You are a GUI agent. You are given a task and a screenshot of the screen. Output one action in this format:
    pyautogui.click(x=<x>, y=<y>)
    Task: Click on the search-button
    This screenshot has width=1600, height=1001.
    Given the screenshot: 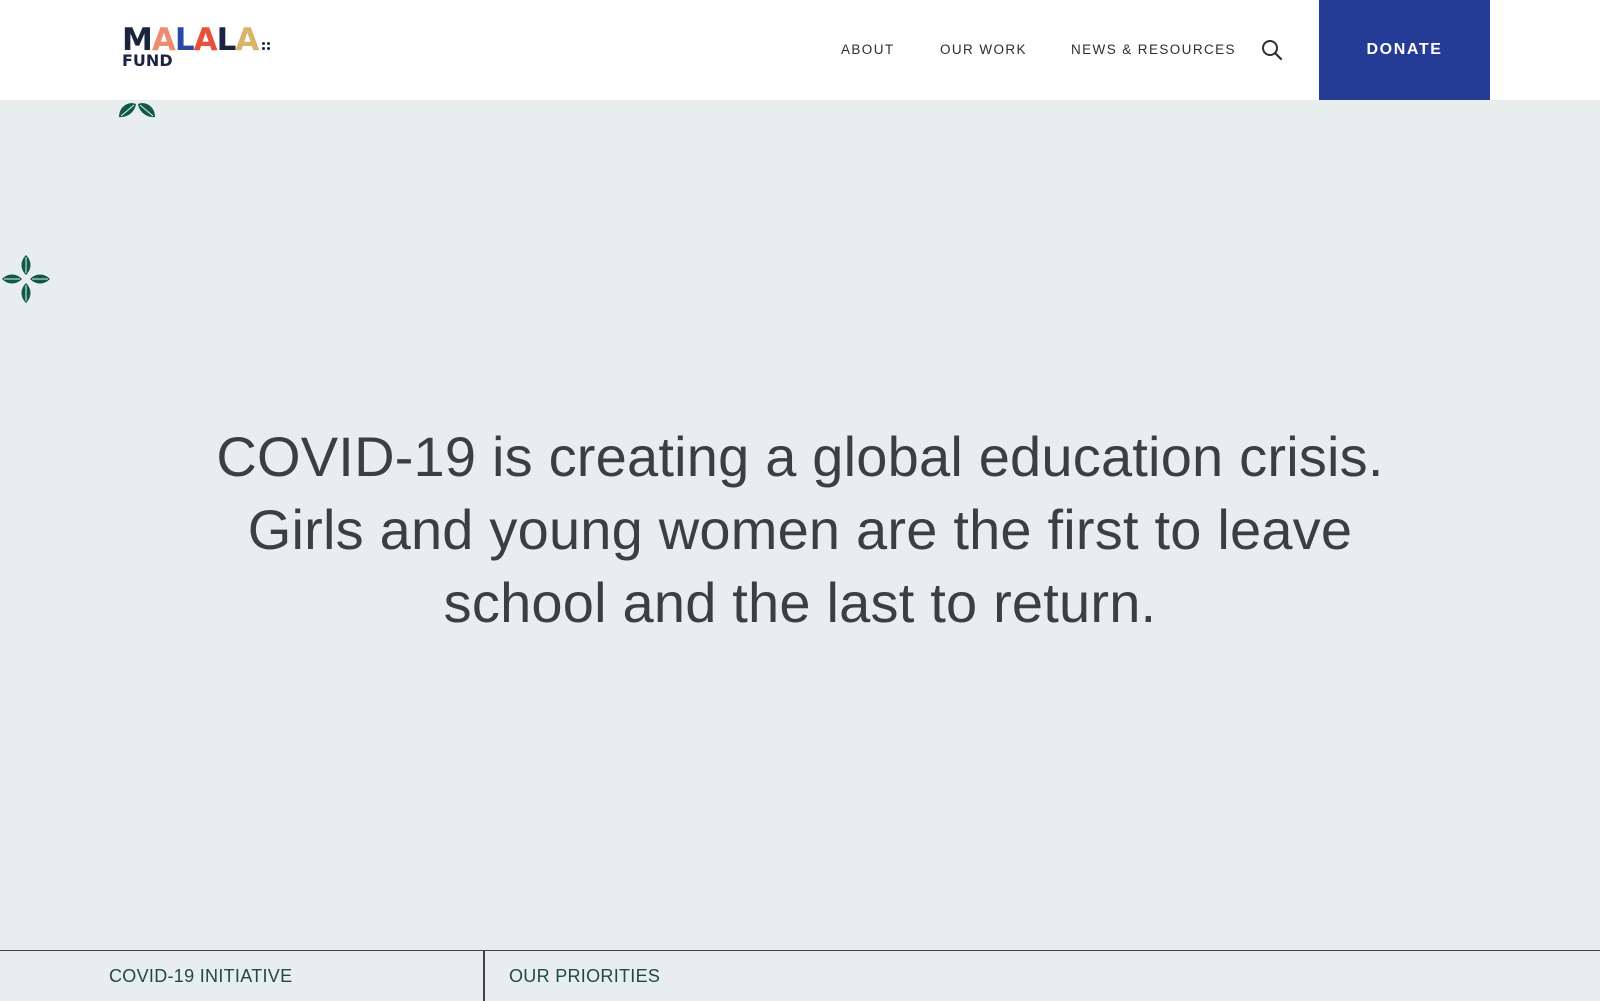 What is the action you would take?
    pyautogui.click(x=1272, y=50)
    